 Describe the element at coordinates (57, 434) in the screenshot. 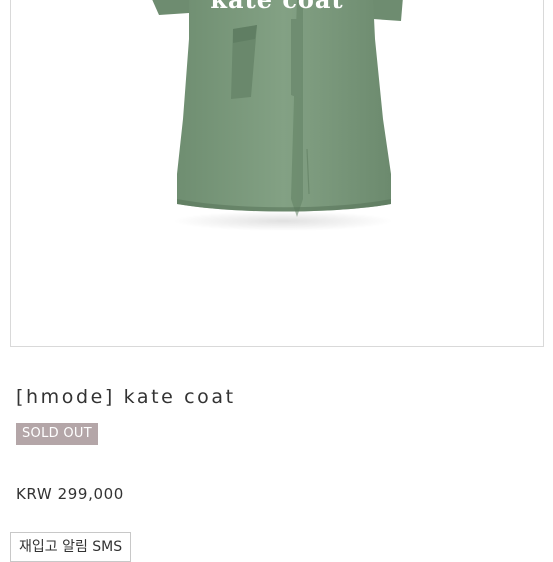

I see `sold-out-badge: SOLD OUT` at that location.